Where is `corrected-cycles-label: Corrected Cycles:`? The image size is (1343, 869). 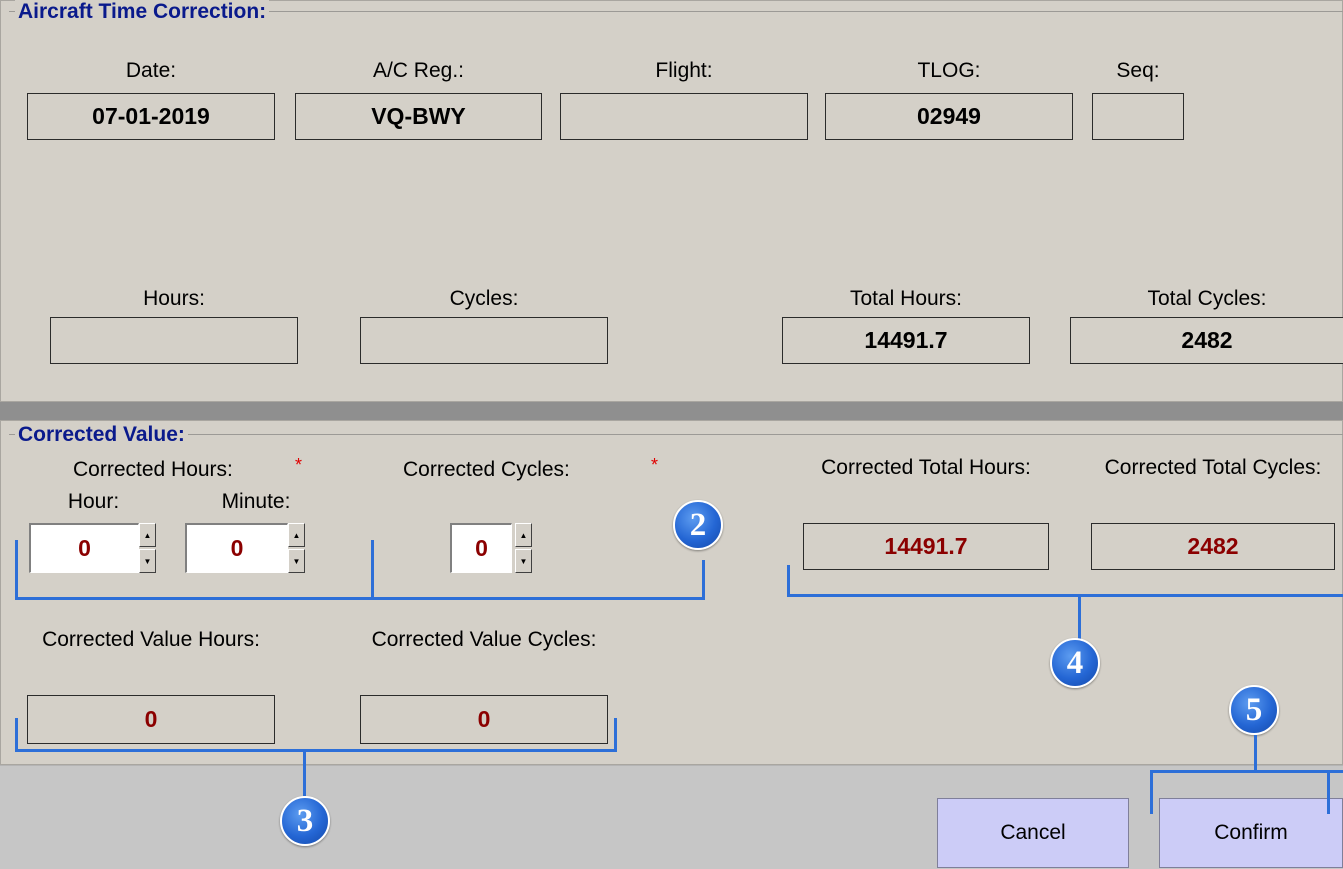
corrected-cycles-label: Corrected Cycles: is located at coordinates (486, 469).